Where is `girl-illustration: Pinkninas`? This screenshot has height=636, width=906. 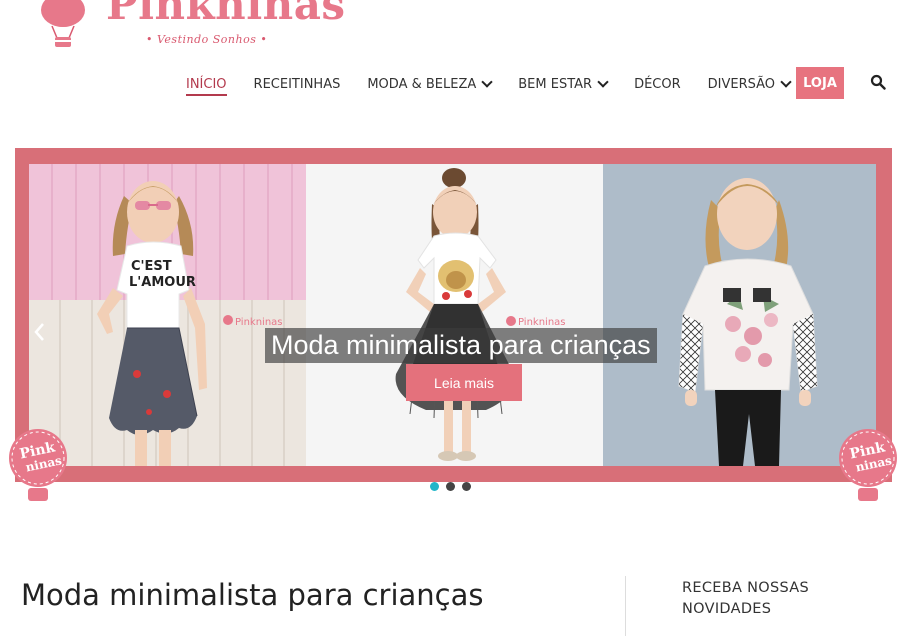
girl-illustration: Pinkninas is located at coordinates (480, 314).